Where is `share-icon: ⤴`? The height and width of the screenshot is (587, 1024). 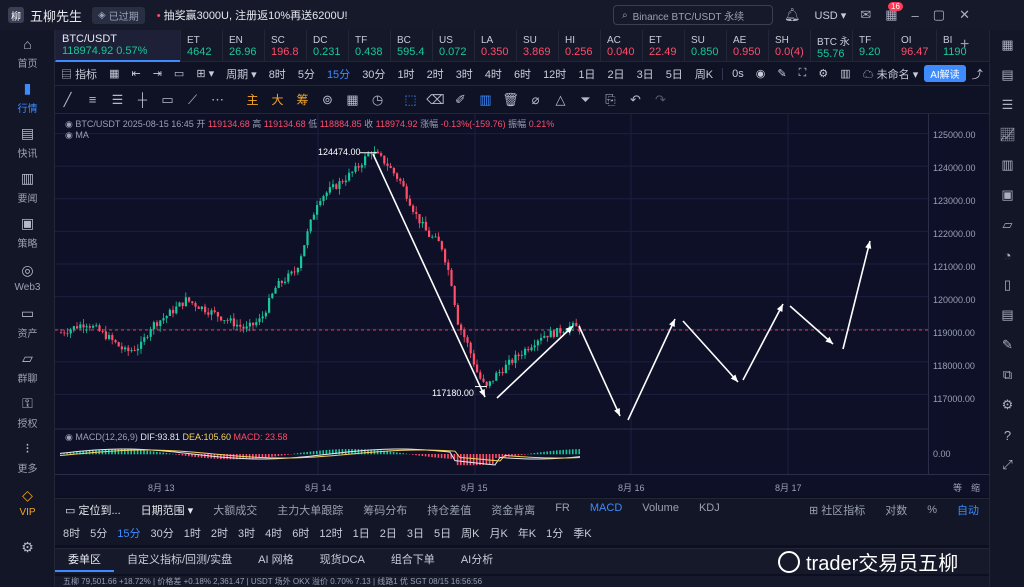
share-icon: ⤴ is located at coordinates (977, 74).